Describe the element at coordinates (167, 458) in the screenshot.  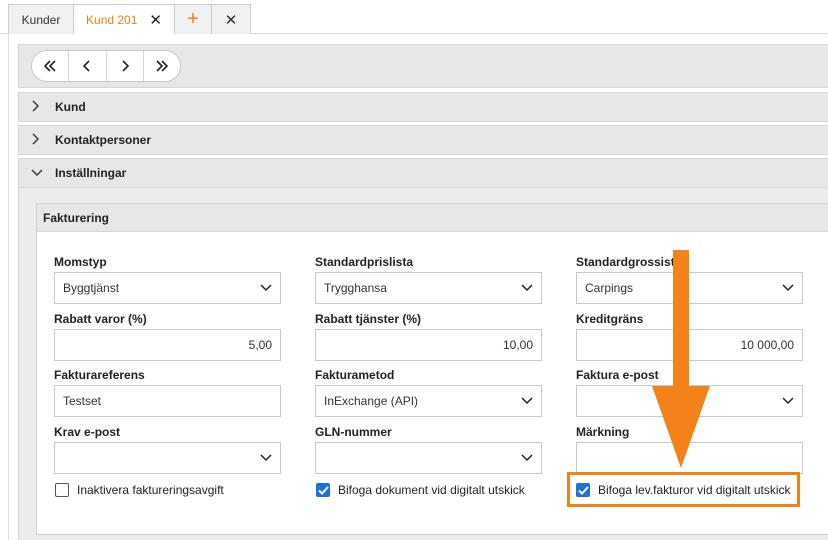
I see `krav-epost-select` at that location.